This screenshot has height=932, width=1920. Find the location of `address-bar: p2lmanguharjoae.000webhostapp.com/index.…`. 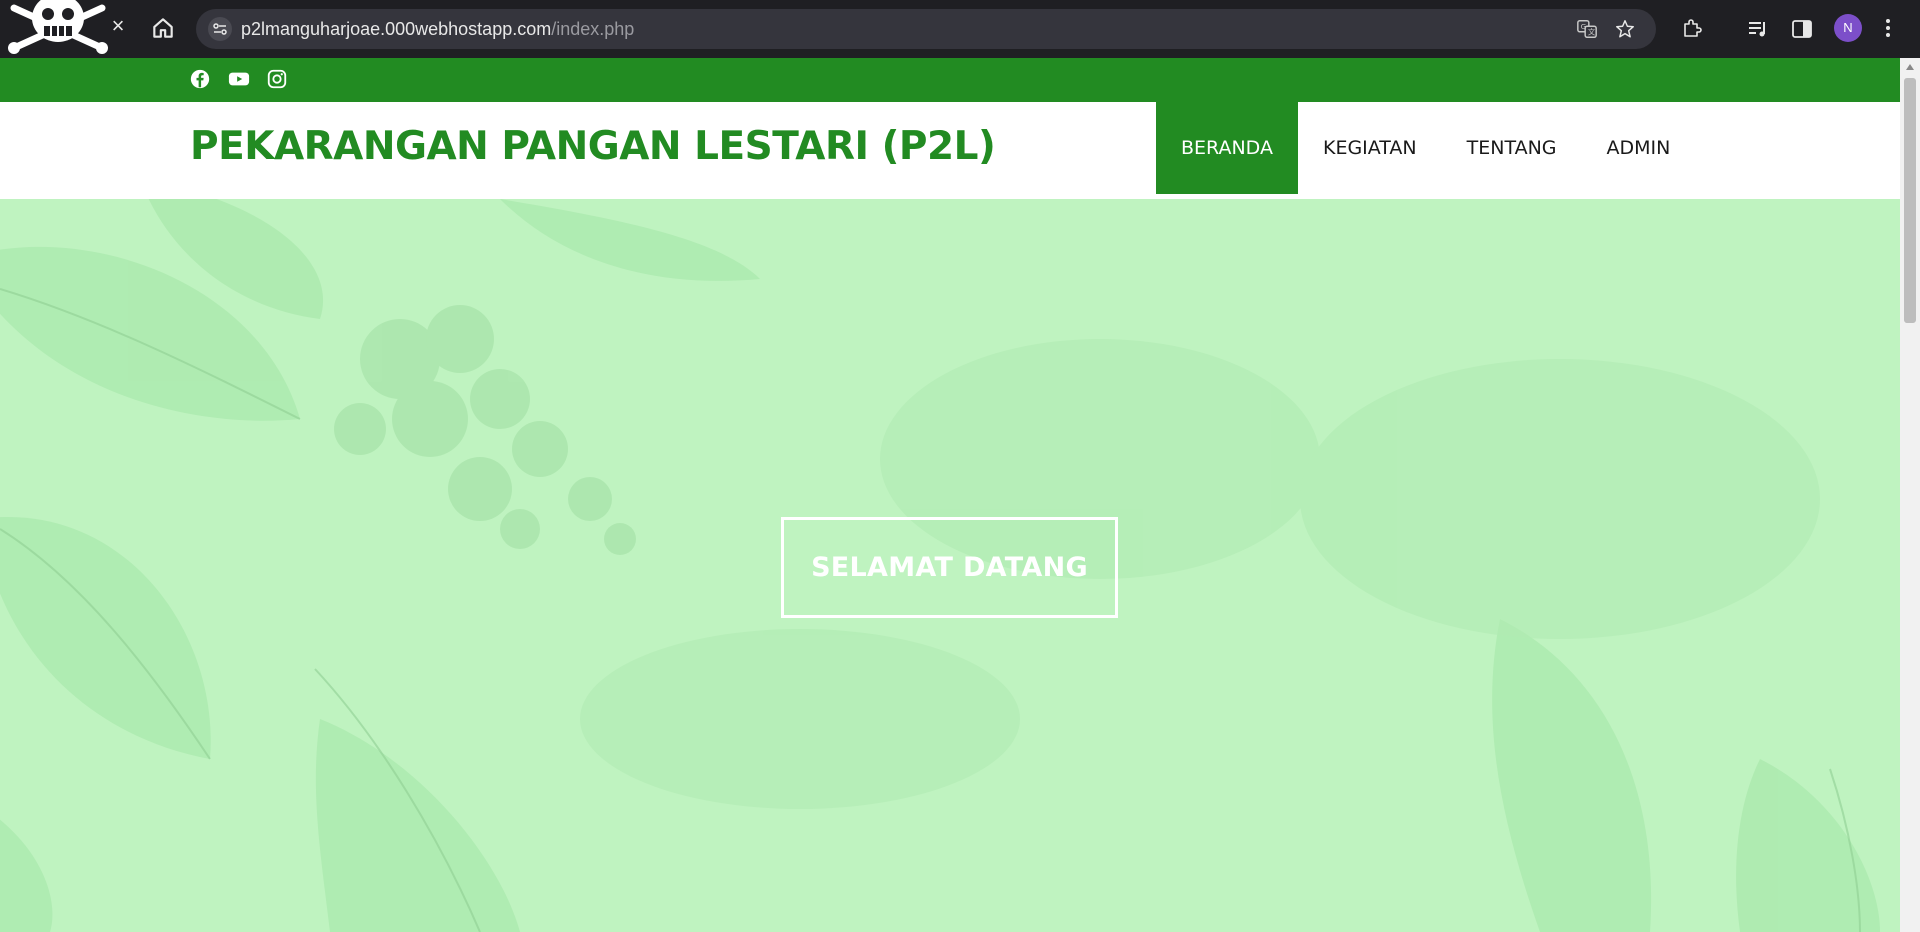

address-bar: p2lmanguharjoae.000webhostapp.com/index.… is located at coordinates (926, 29).